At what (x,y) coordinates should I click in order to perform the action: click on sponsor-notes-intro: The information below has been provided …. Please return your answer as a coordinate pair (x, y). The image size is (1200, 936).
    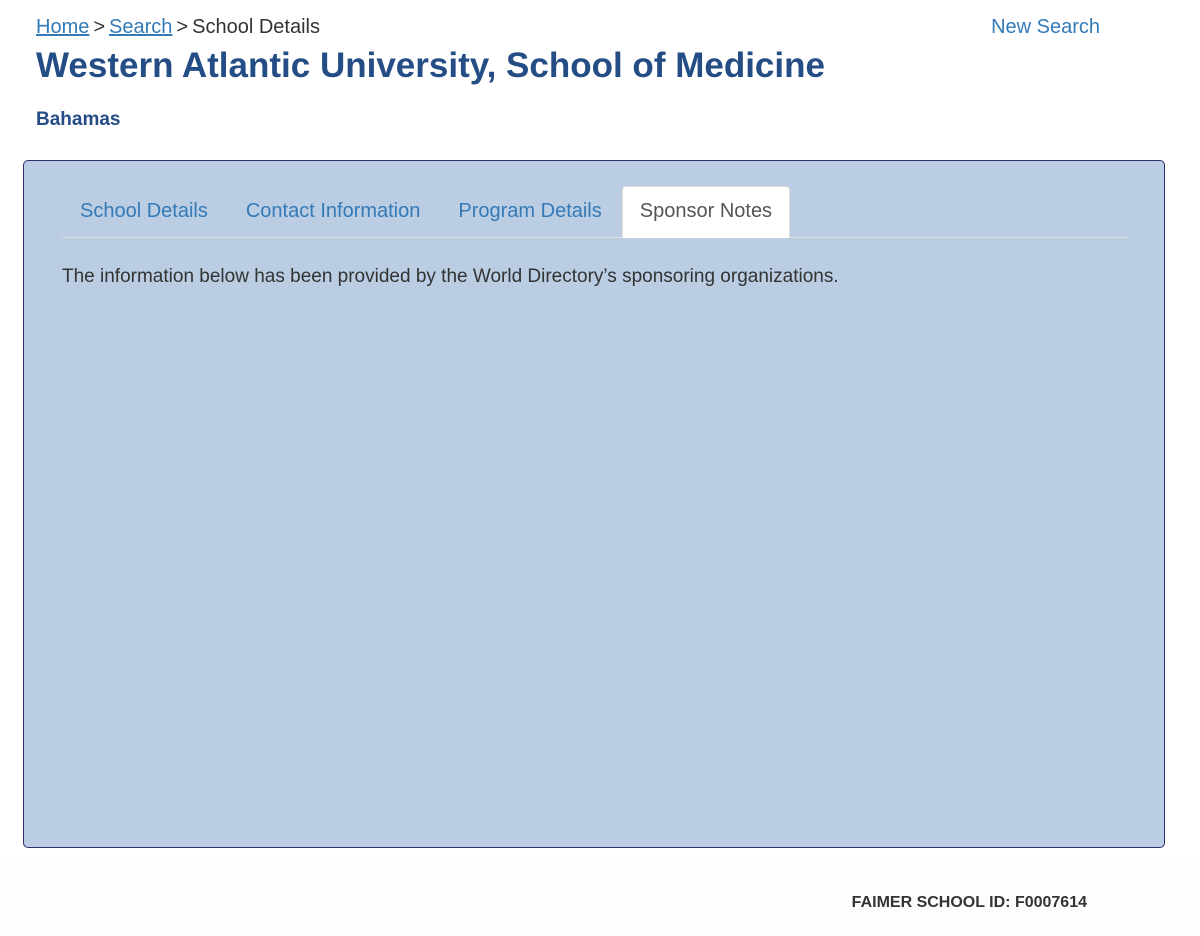
    Looking at the image, I should click on (450, 276).